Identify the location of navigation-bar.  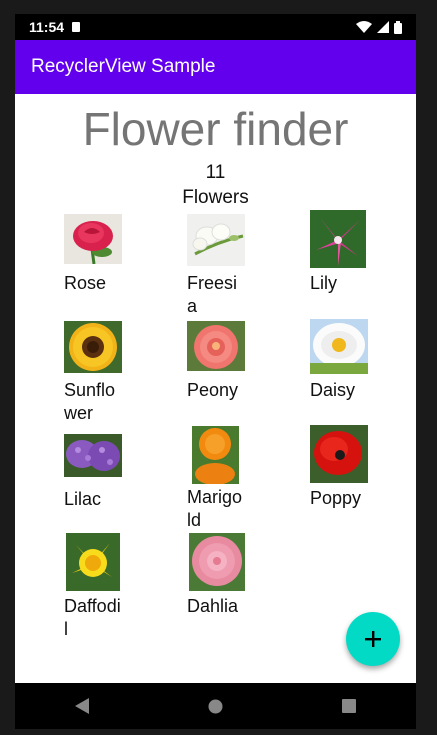
(215, 706).